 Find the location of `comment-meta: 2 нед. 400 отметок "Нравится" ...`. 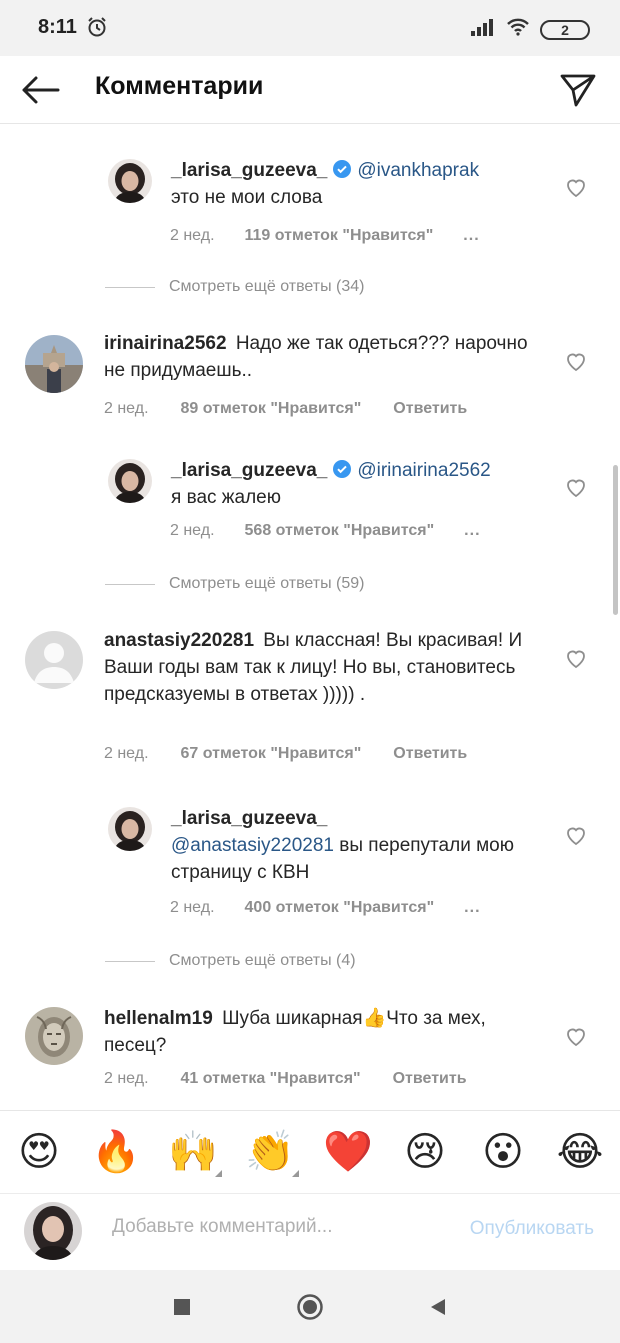

comment-meta: 2 нед. 400 отметок "Нравится" ... is located at coordinates (325, 908).